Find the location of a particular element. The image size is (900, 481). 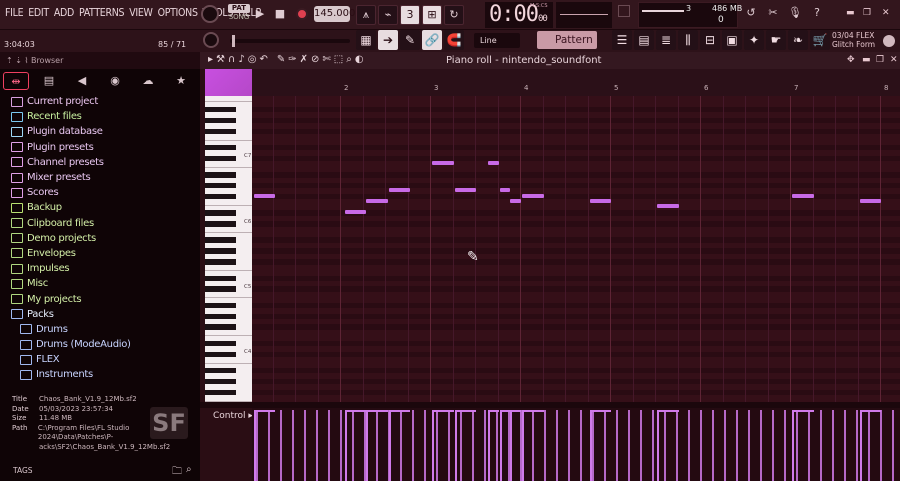

stop-icon: ■ is located at coordinates (280, 15).